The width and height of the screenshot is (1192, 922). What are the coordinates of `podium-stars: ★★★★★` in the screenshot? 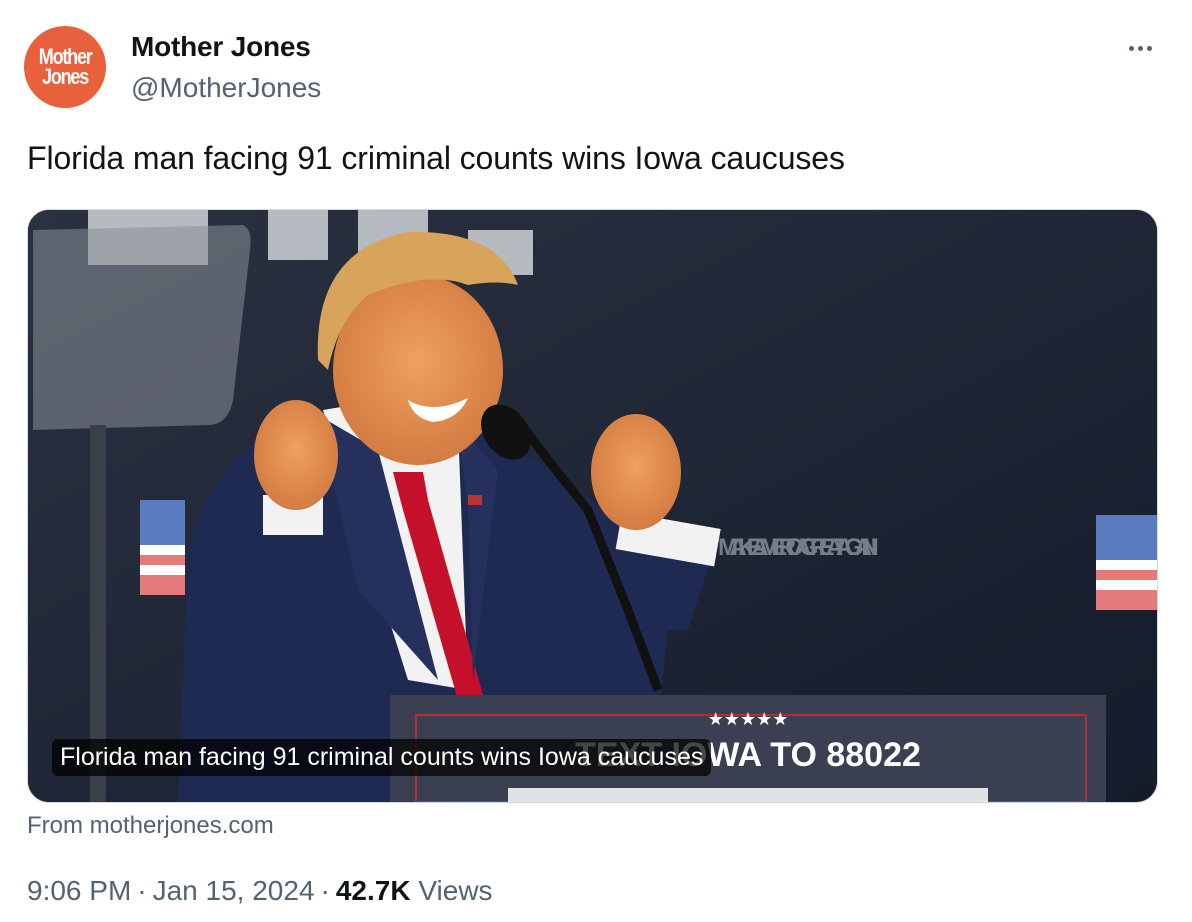 It's located at (748, 719).